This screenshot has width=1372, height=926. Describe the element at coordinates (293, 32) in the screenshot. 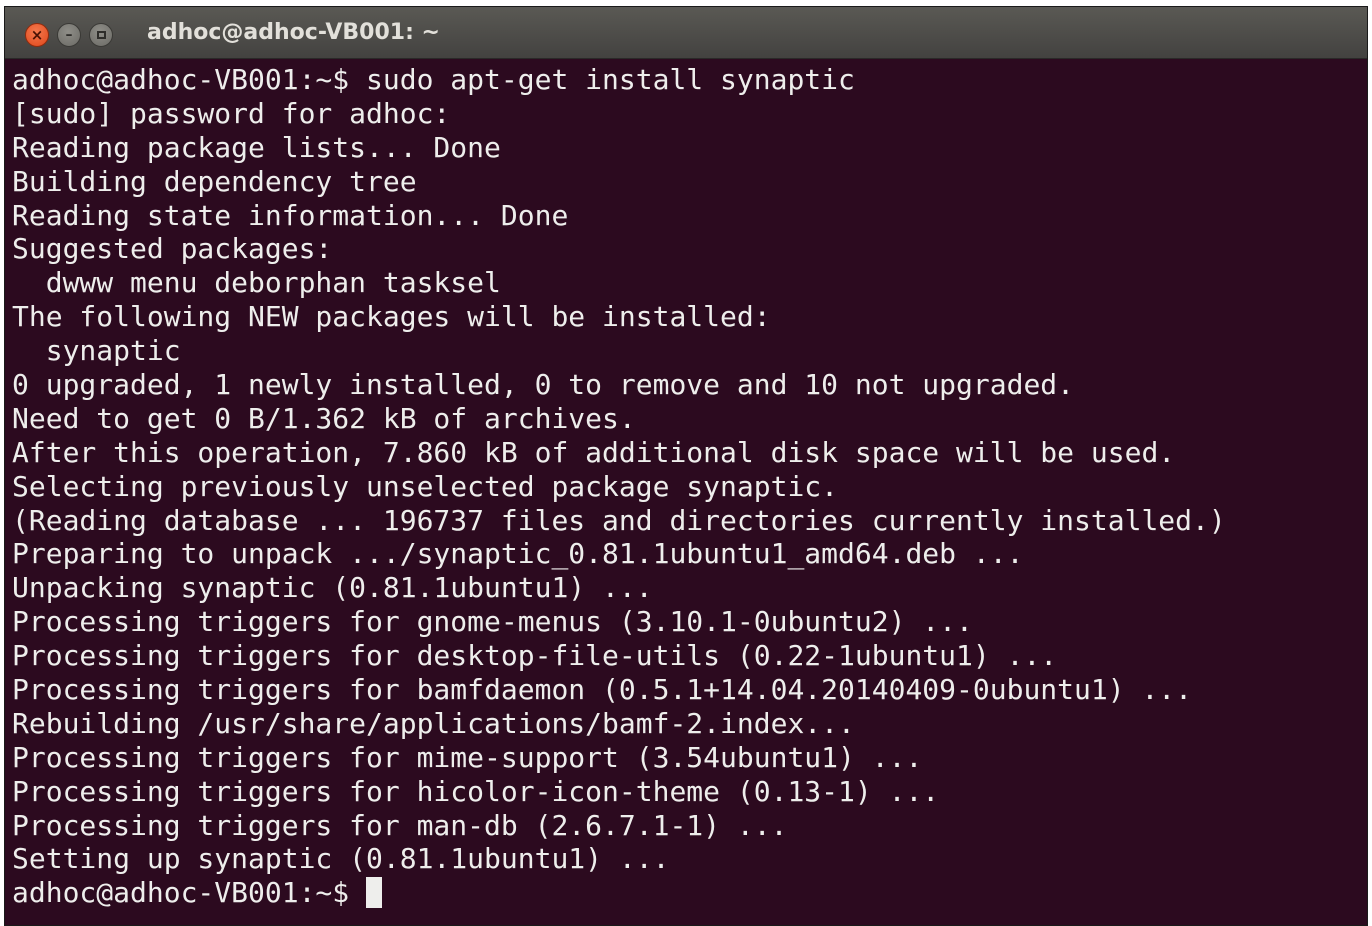

I see `window-title: adhoc@adhoc-VB001: ~` at that location.